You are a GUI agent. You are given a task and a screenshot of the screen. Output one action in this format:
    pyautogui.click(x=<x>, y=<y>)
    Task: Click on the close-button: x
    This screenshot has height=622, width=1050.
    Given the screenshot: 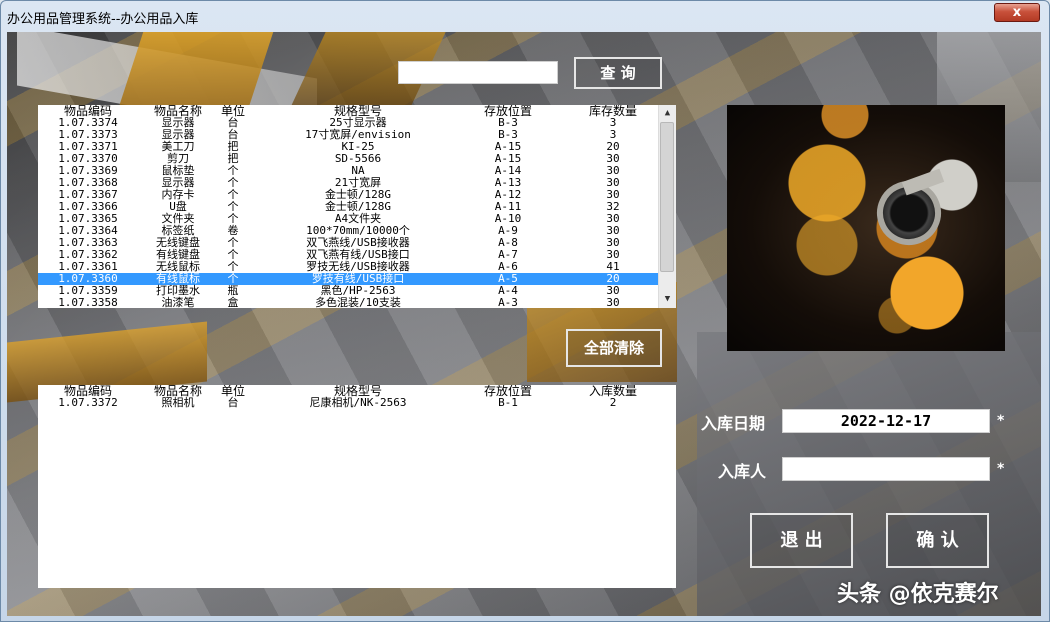 What is the action you would take?
    pyautogui.click(x=1017, y=12)
    